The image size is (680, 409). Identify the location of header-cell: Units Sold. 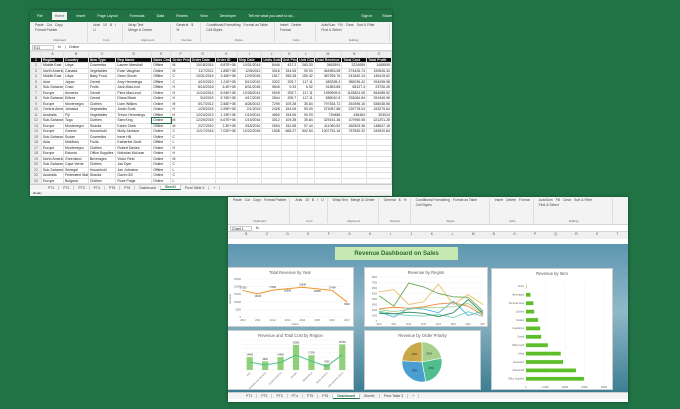
(271, 59).